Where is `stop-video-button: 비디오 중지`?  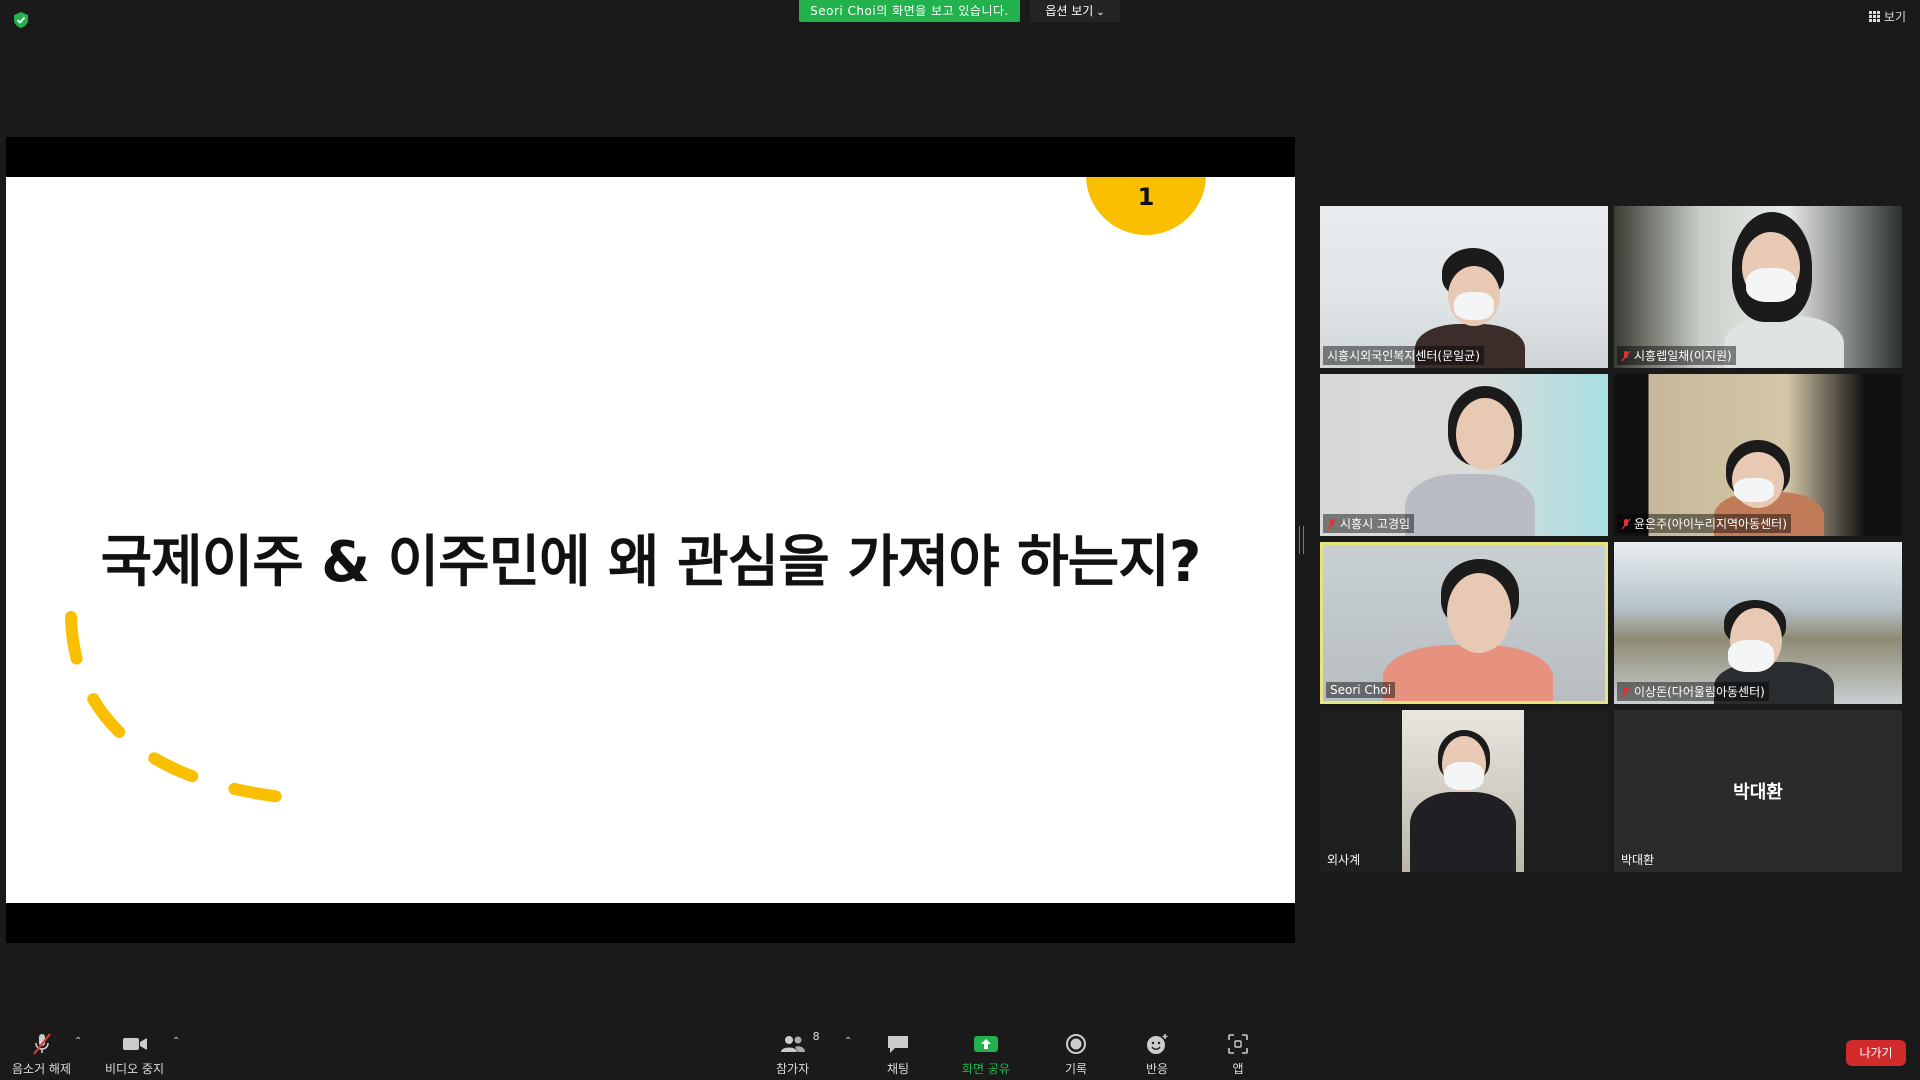 stop-video-button: 비디오 중지 is located at coordinates (134, 1054).